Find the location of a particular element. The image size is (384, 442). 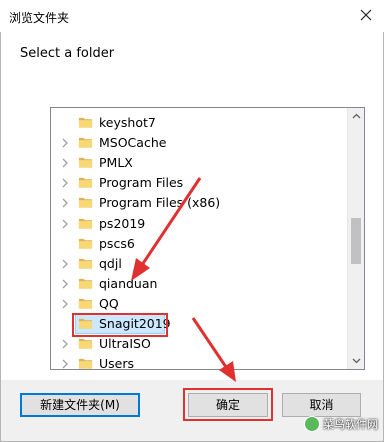

tree-item-label: Users is located at coordinates (117, 363).